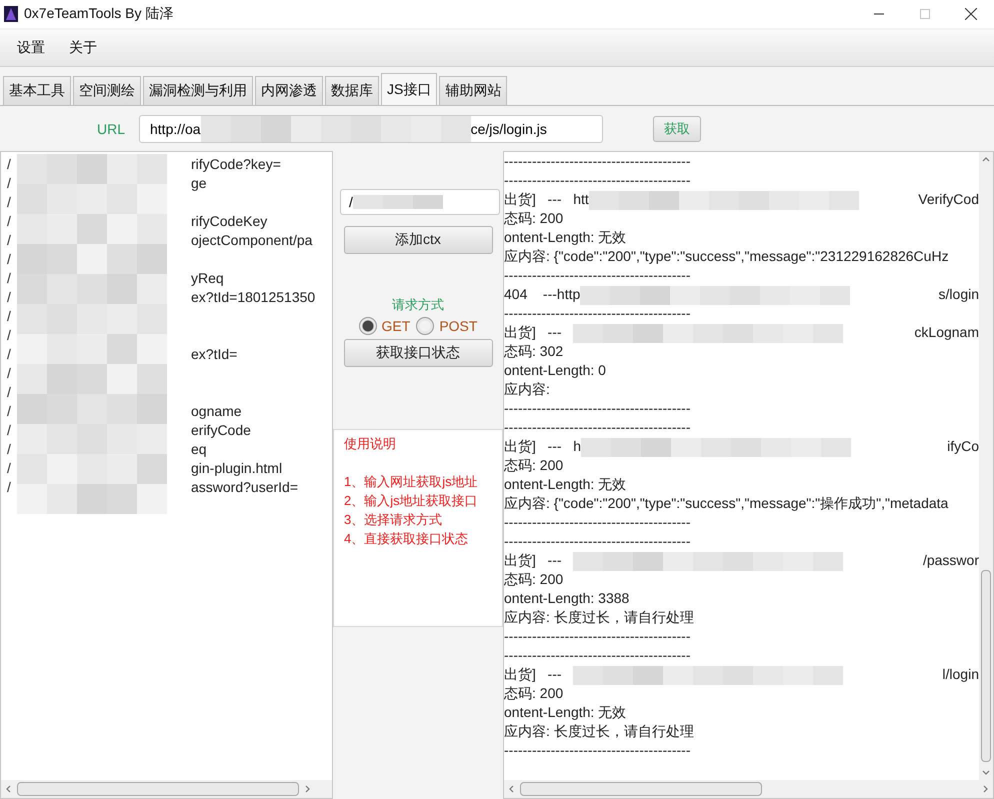 The image size is (994, 799). I want to click on path-text: ojectComponent/pa, so click(251, 241).